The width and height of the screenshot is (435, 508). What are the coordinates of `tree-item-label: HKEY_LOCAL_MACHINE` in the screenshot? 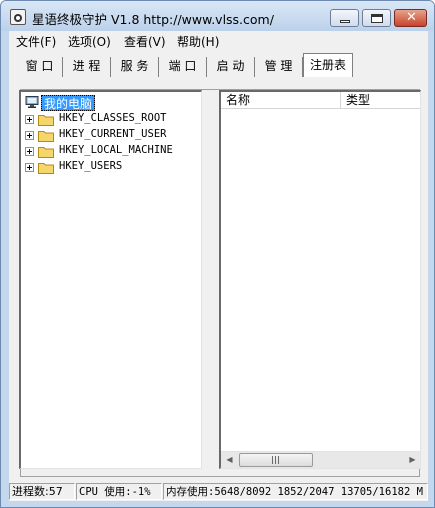 It's located at (116, 150).